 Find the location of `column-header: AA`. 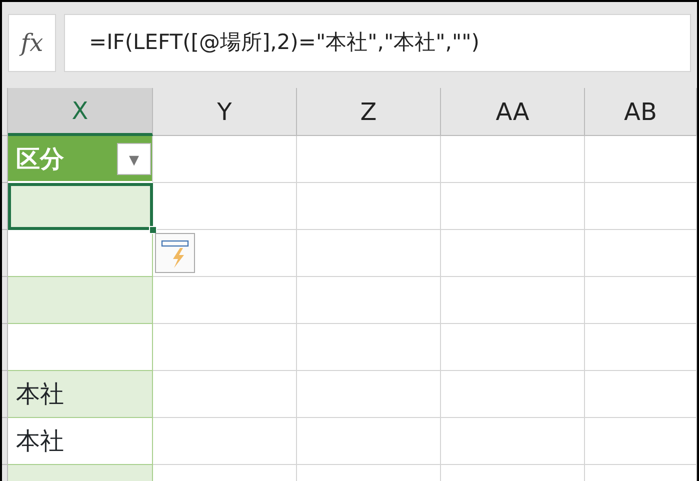

column-header: AA is located at coordinates (513, 112).